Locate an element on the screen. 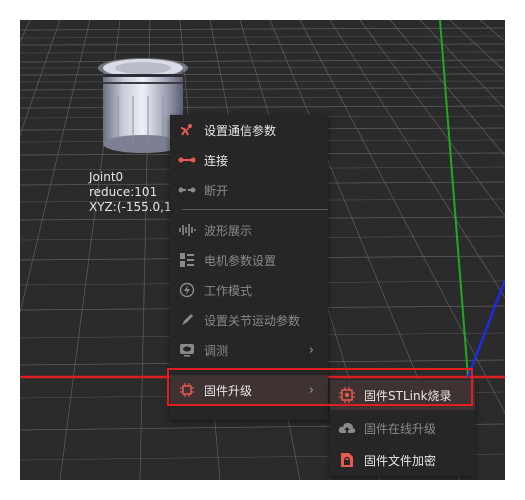 This screenshot has width=525, height=500. waveform-icon is located at coordinates (187, 230).